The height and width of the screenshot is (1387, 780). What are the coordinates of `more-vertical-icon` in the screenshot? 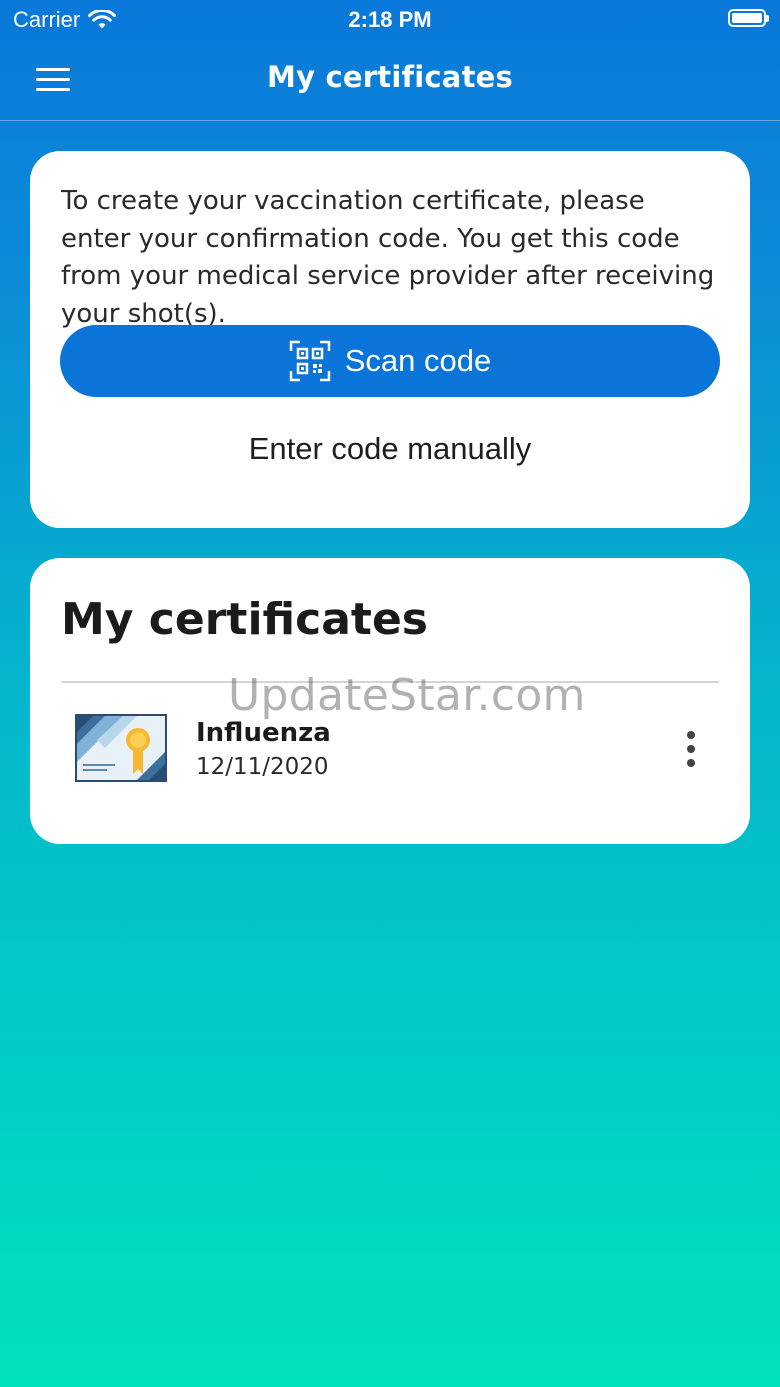 It's located at (692, 749).